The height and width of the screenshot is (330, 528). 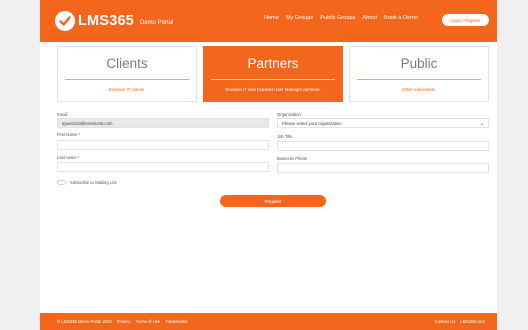 What do you see at coordinates (127, 89) in the screenshot?
I see `card-description: Envision IT clients.` at bounding box center [127, 89].